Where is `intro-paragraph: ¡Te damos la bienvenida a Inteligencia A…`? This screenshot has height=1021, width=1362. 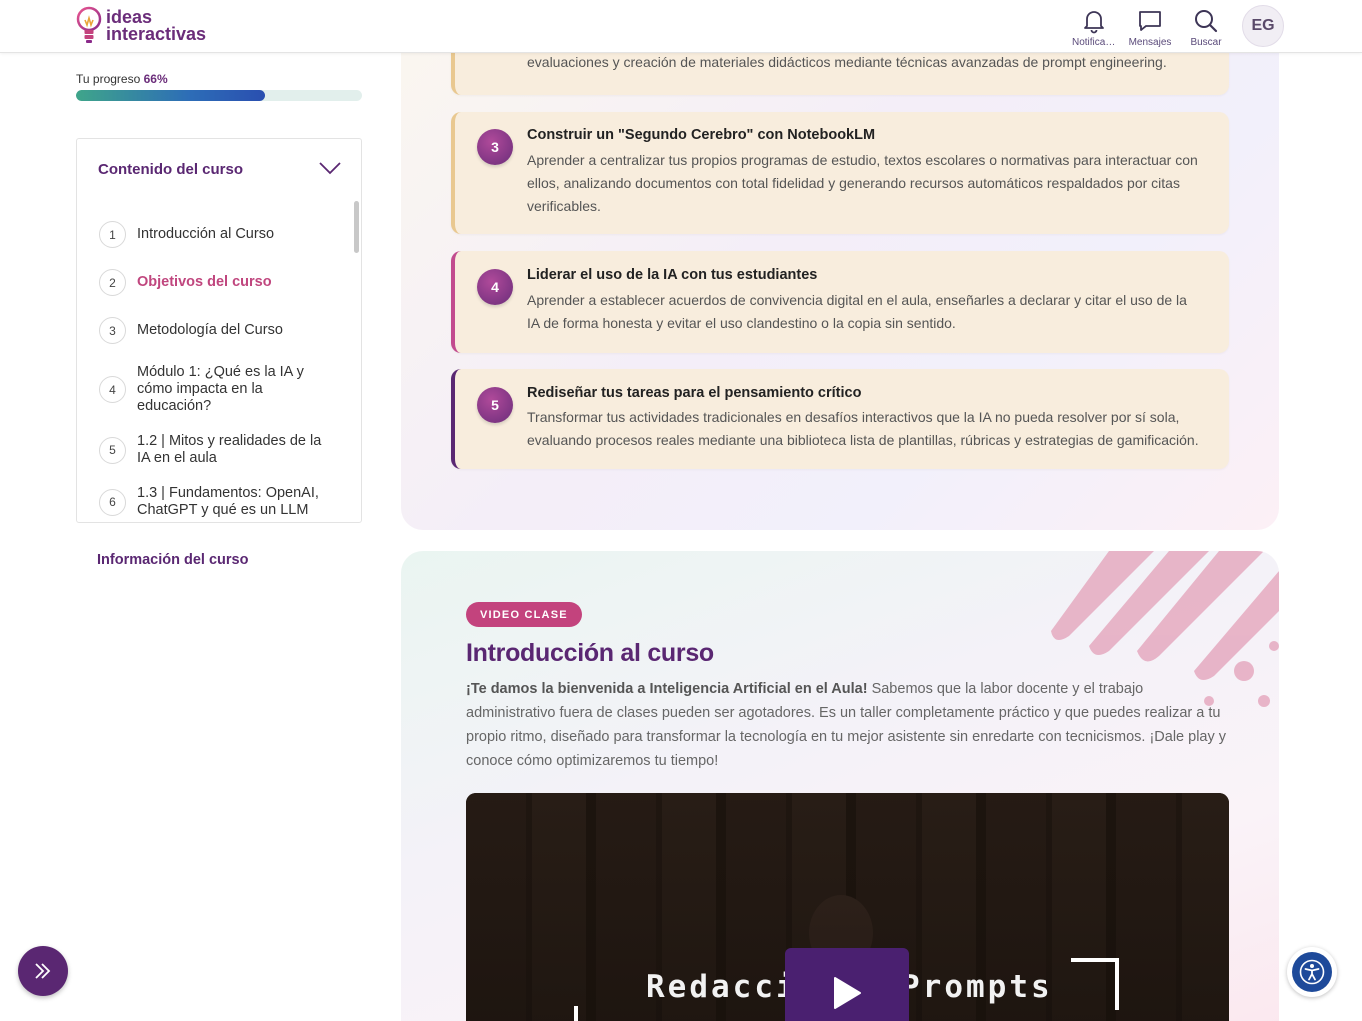
intro-paragraph: ¡Te damos la bienvenida a Inteligencia A… is located at coordinates (851, 725).